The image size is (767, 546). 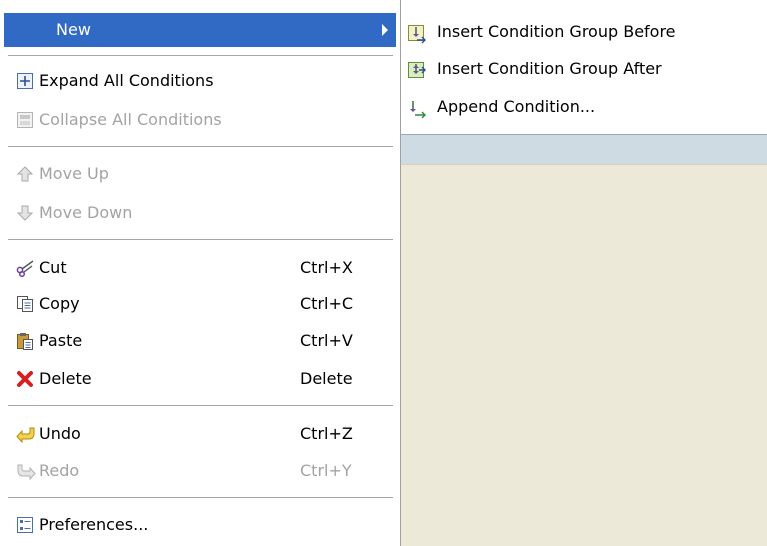 What do you see at coordinates (60, 433) in the screenshot?
I see `menu-item-label: Undo` at bounding box center [60, 433].